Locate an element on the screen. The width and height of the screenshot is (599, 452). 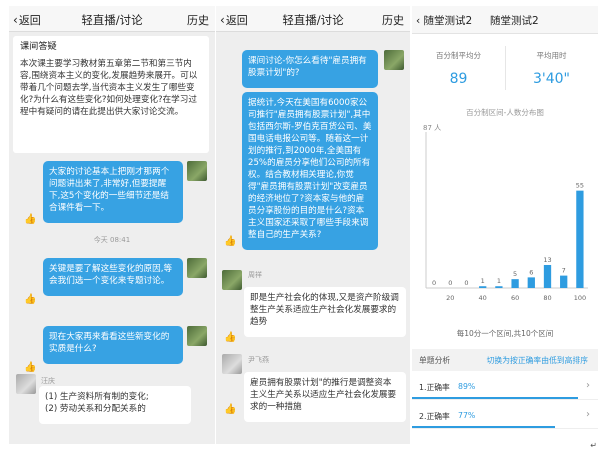
avg-score-value: 89 is located at coordinates (458, 79).